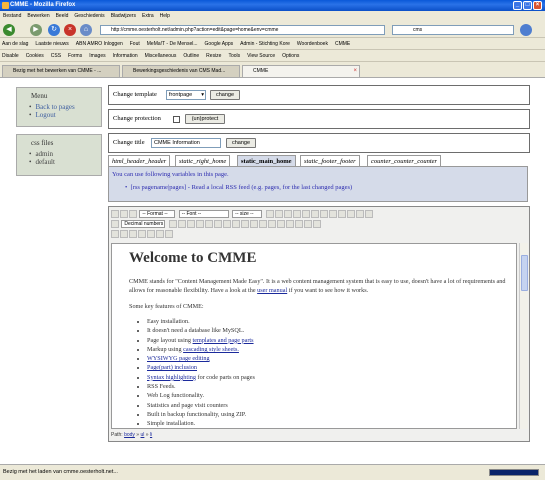 This screenshot has height=480, width=545. What do you see at coordinates (65, 162) in the screenshot?
I see `css-item-default: default` at bounding box center [65, 162].